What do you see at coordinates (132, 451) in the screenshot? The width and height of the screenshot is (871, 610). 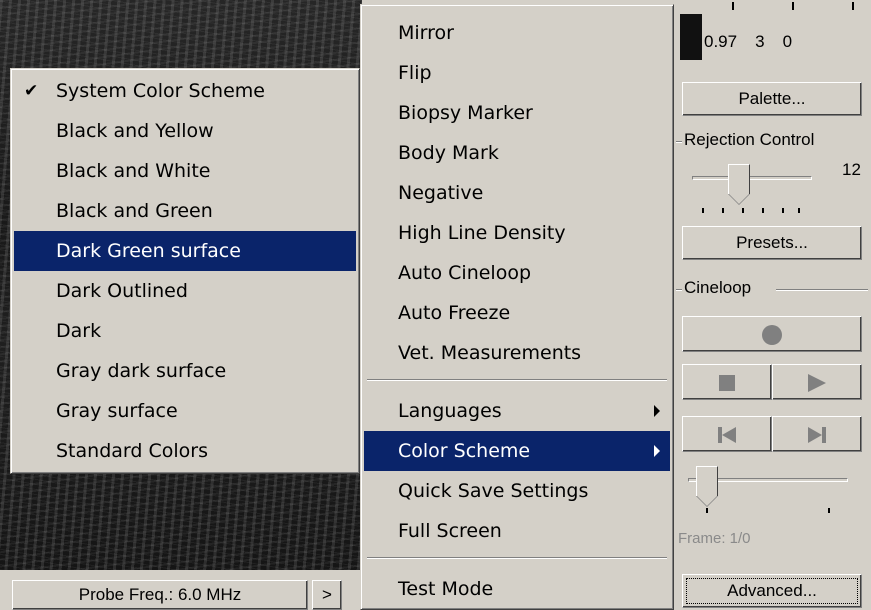 I see `color-item-standard-colors-label: Standard Colors` at bounding box center [132, 451].